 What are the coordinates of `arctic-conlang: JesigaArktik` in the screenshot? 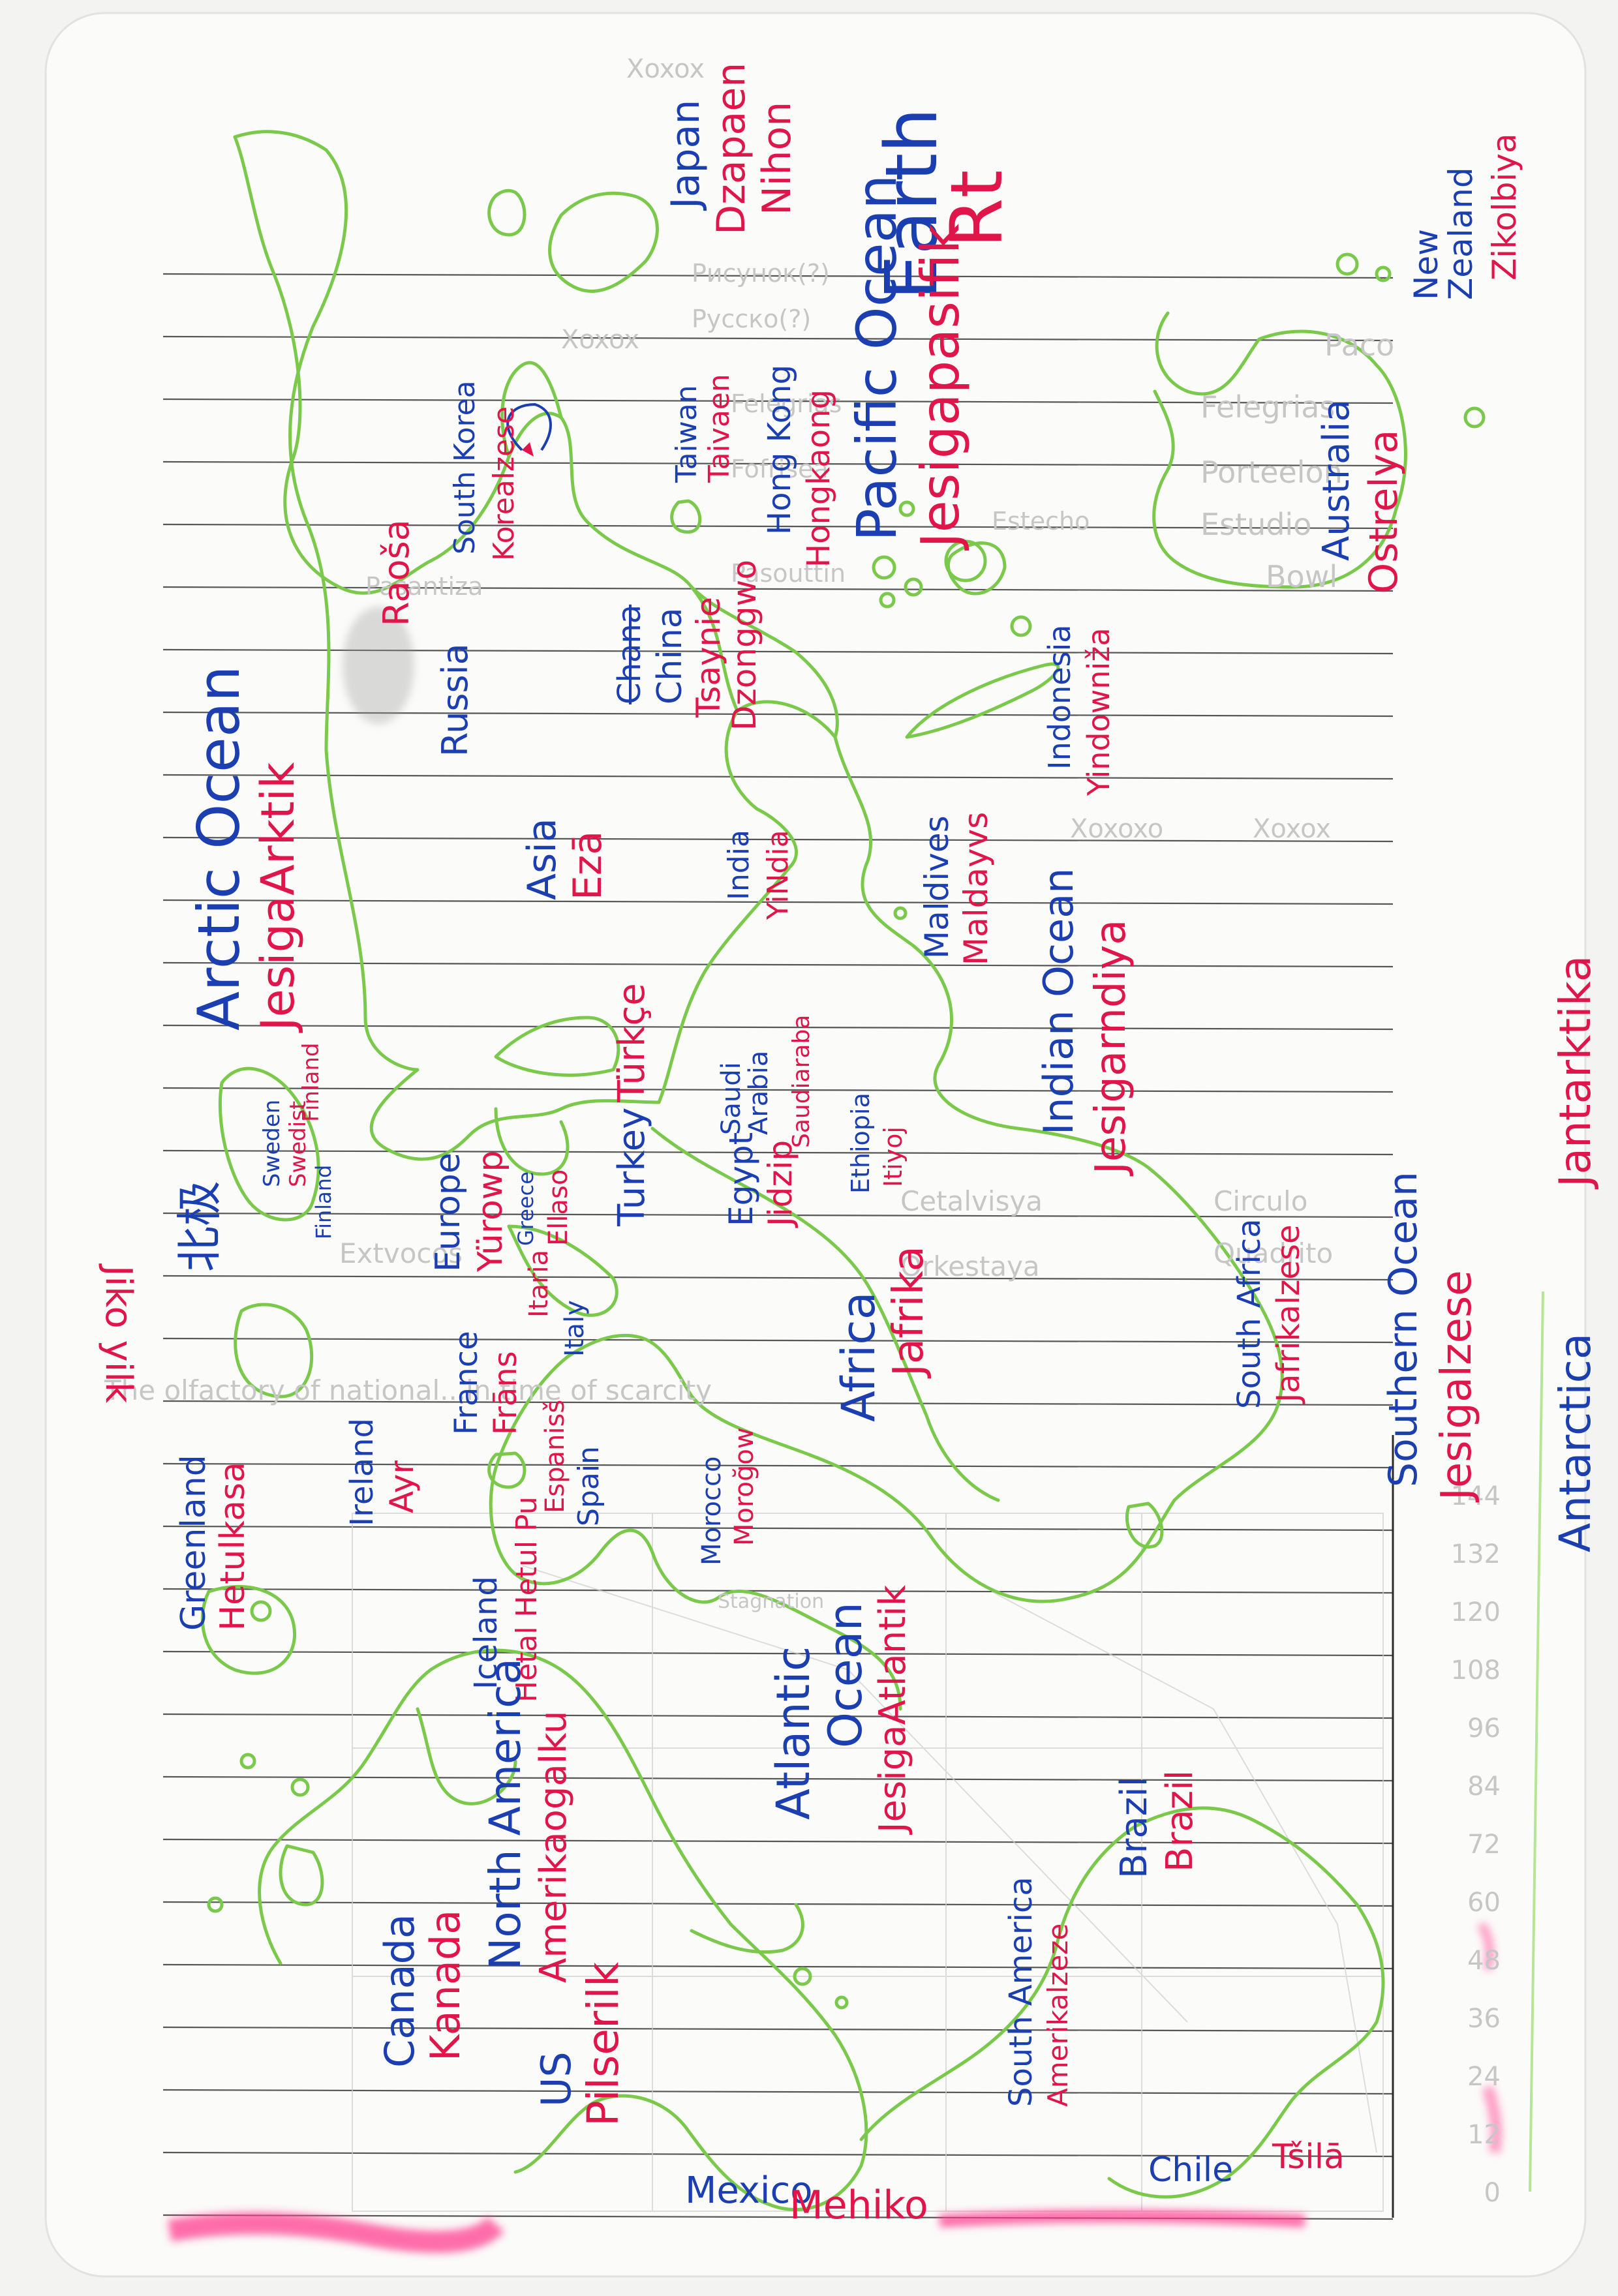 It's located at (278, 896).